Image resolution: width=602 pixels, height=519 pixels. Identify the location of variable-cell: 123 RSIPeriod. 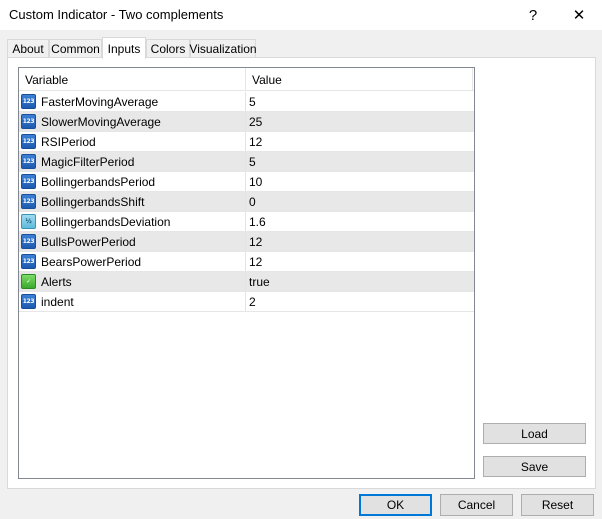
(132, 141).